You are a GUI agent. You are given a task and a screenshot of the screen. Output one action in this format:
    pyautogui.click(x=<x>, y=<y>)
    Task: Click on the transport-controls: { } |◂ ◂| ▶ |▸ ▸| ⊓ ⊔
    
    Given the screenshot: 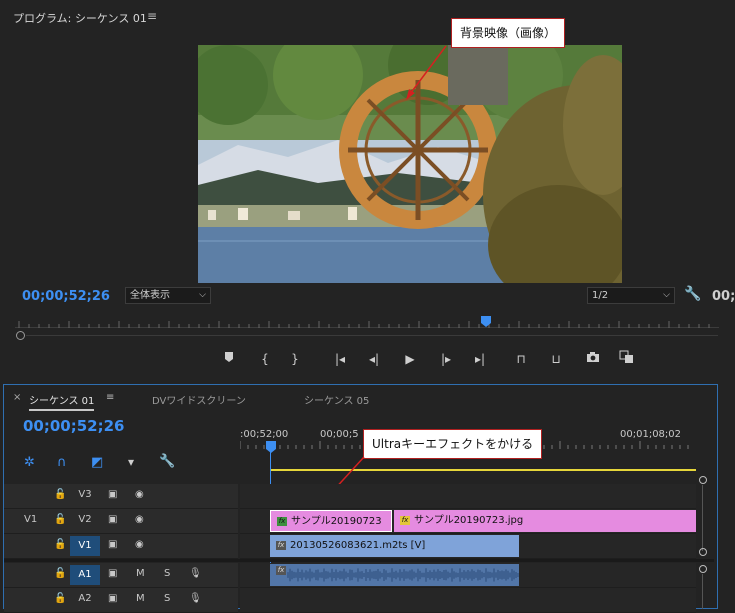 What is the action you would take?
    pyautogui.click(x=433, y=359)
    